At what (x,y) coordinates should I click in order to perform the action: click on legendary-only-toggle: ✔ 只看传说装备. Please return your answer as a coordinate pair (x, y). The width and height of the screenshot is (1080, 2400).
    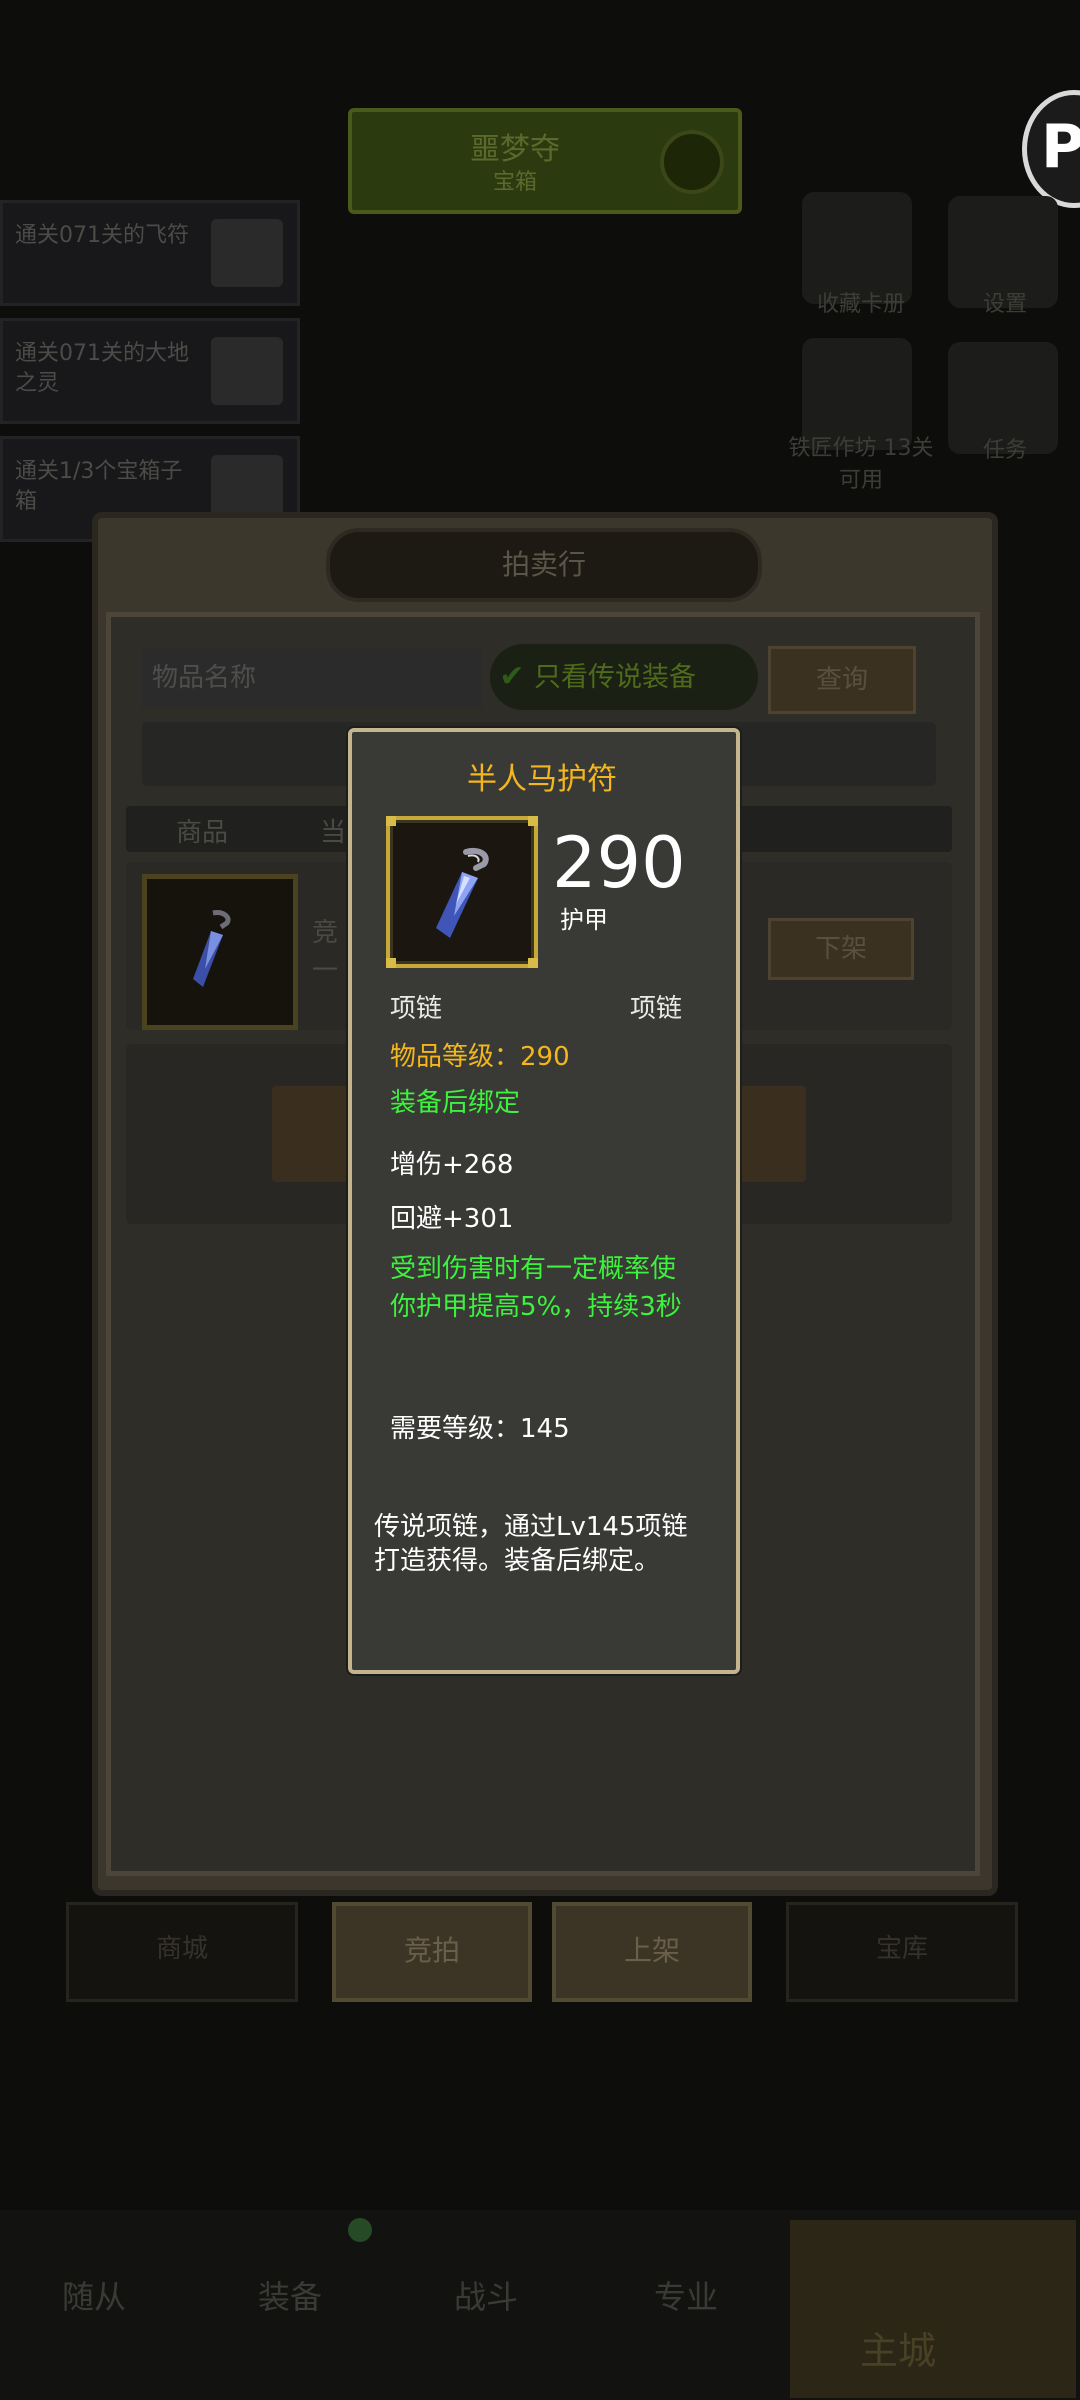
    Looking at the image, I should click on (624, 677).